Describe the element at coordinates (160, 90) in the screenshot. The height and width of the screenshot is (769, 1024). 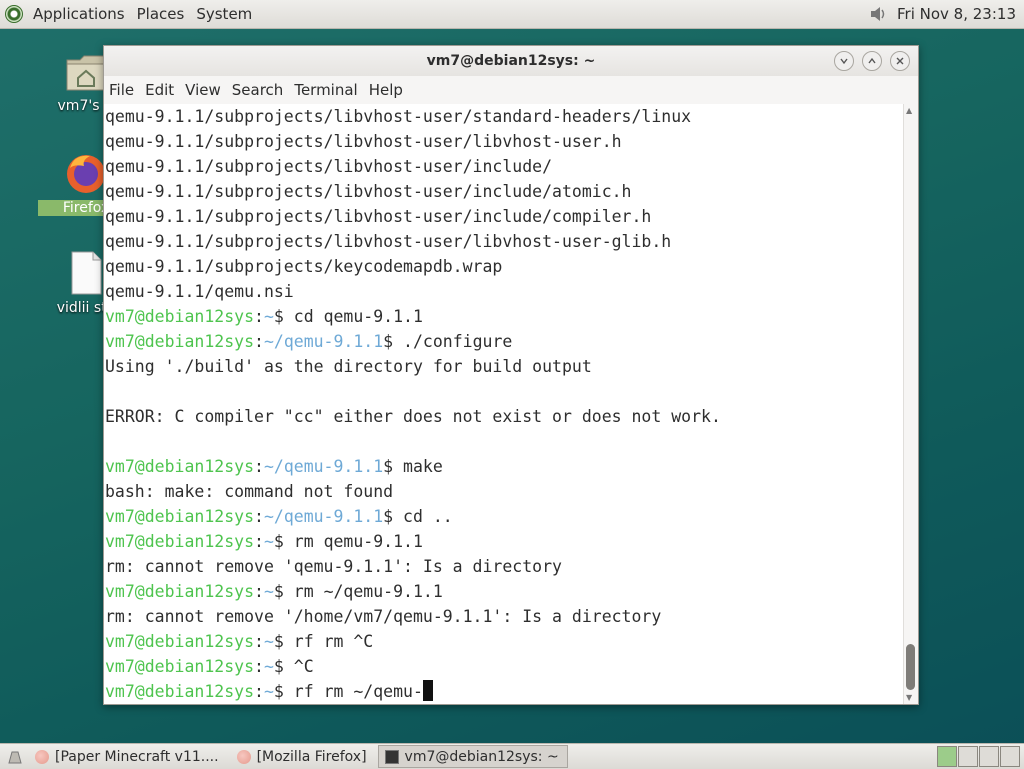
I see `menu-edit: Edit` at that location.